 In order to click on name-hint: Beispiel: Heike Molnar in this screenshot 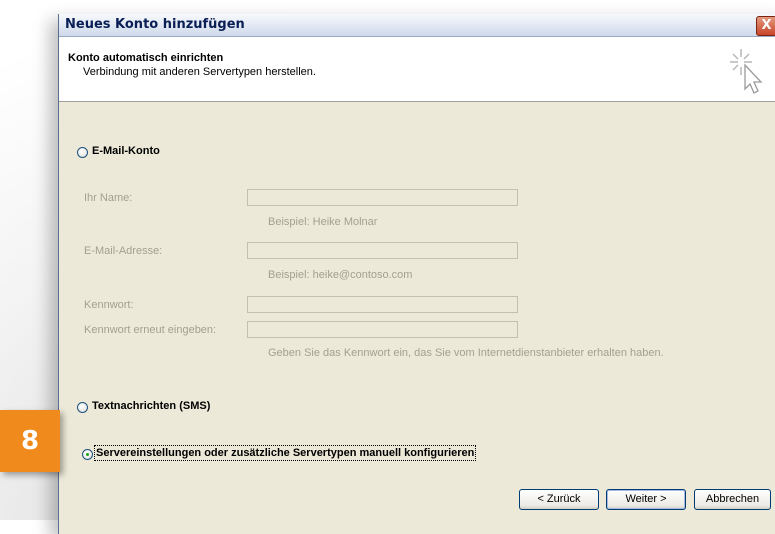, I will do `click(323, 222)`.